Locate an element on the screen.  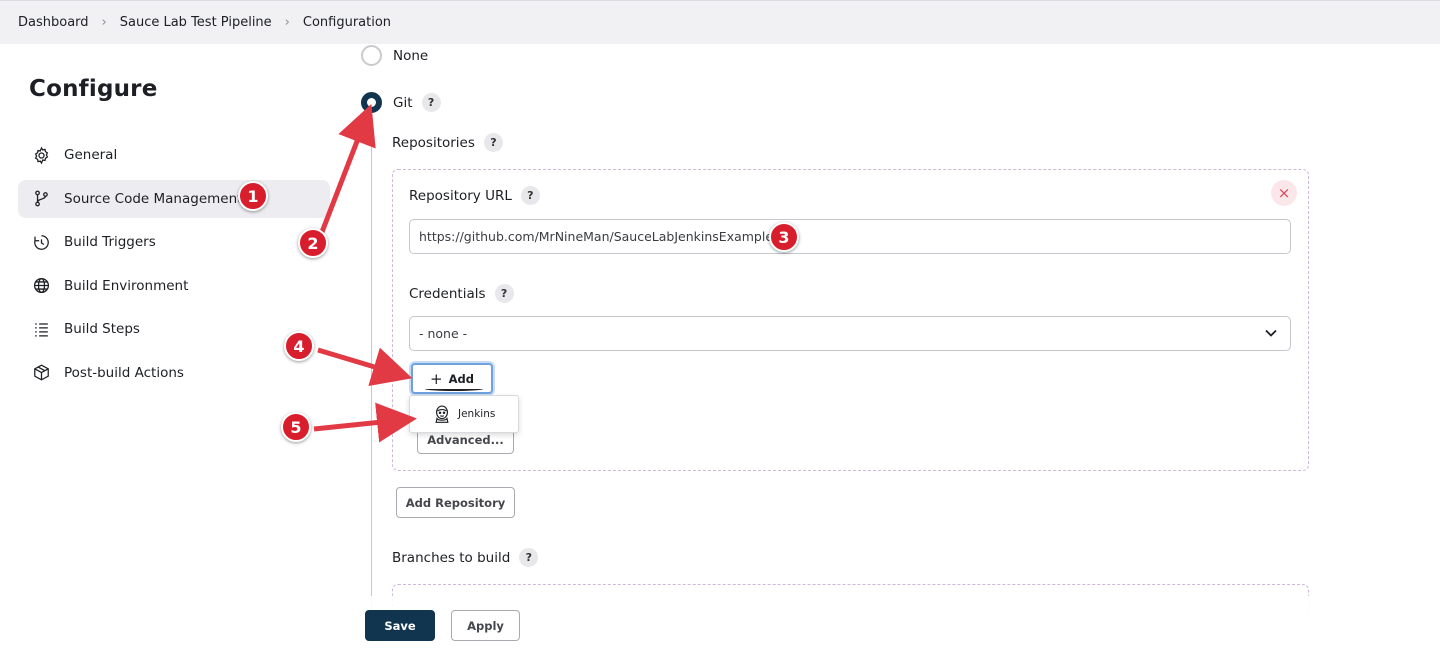
annotation-badge-1: 1 is located at coordinates (253, 196).